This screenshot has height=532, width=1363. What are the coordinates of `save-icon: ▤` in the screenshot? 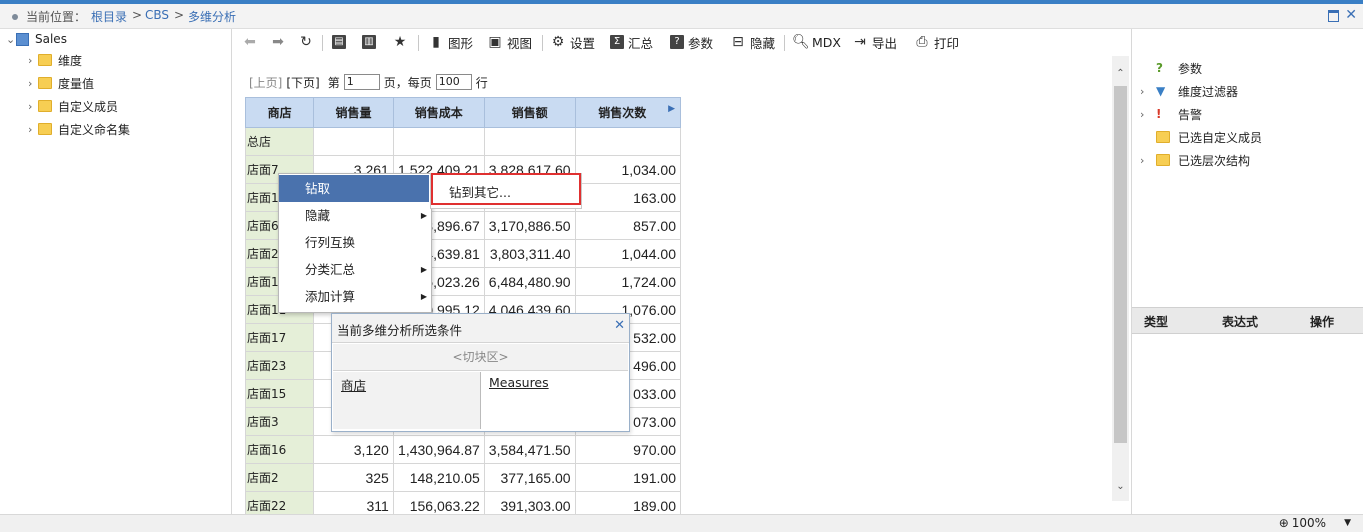 It's located at (341, 42).